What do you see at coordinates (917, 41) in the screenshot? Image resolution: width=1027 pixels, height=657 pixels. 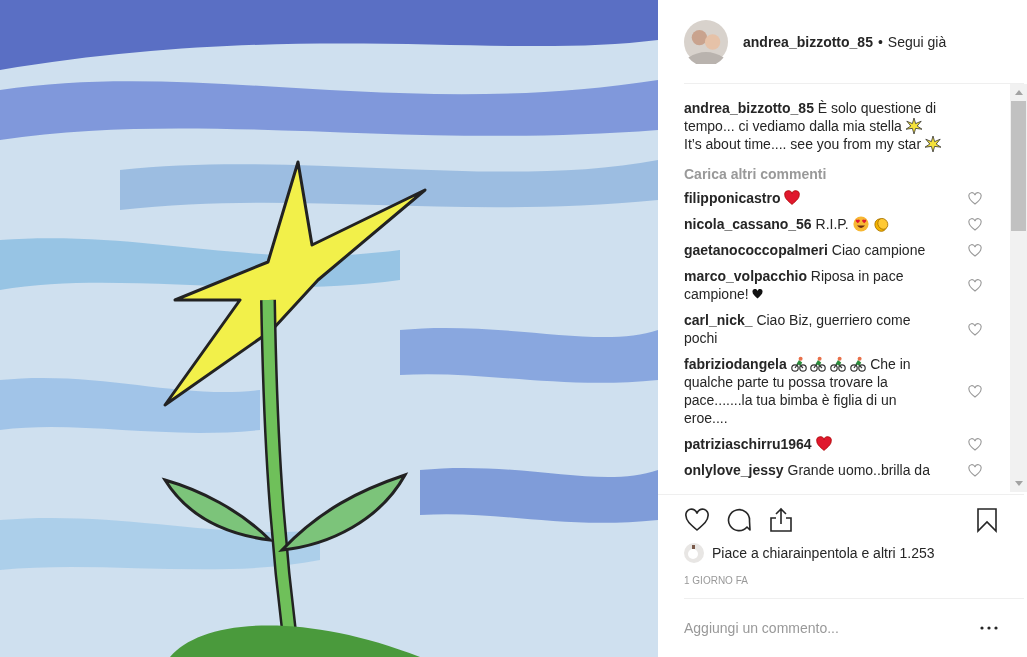 I see `following-link: Segui già` at bounding box center [917, 41].